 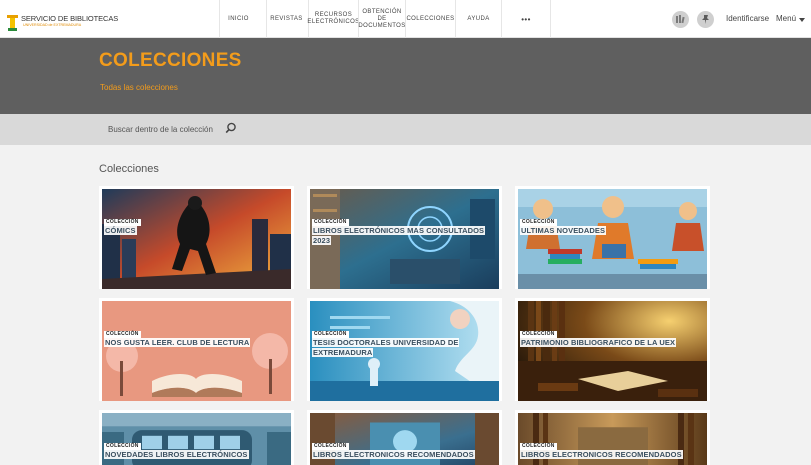 I want to click on pin-icon, so click(x=705, y=19).